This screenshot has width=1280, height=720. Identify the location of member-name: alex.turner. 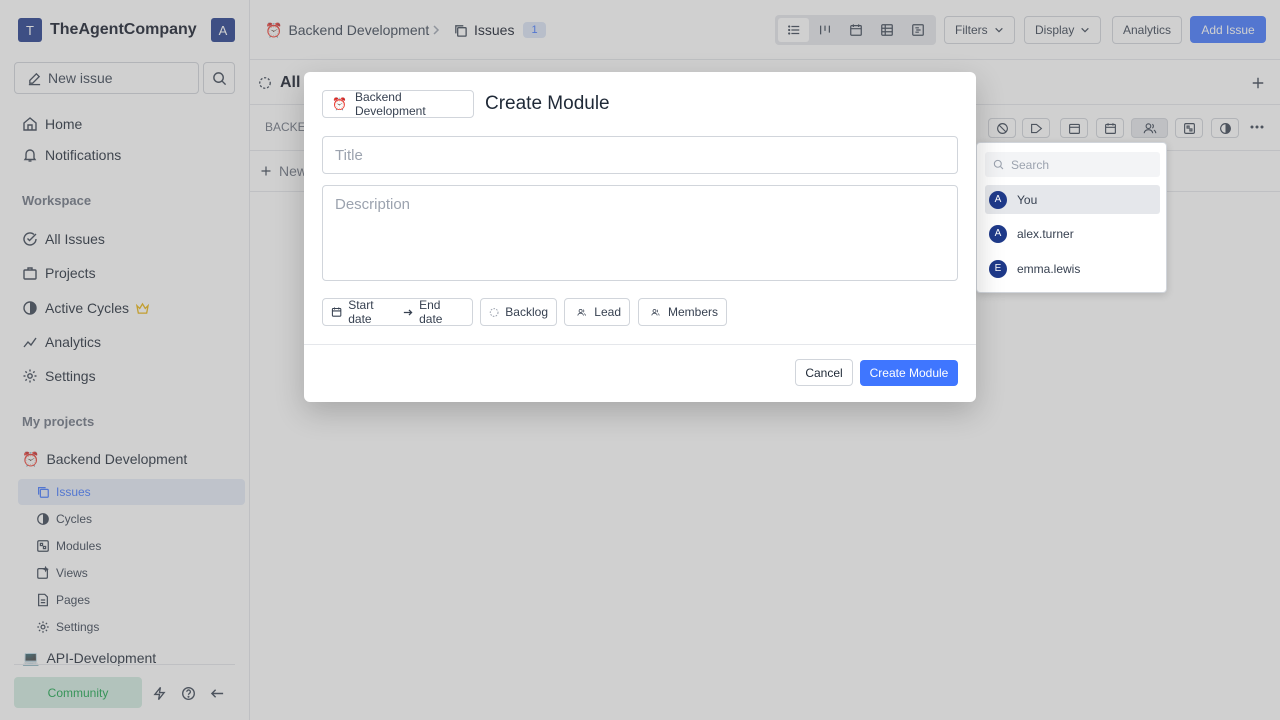
(1045, 233).